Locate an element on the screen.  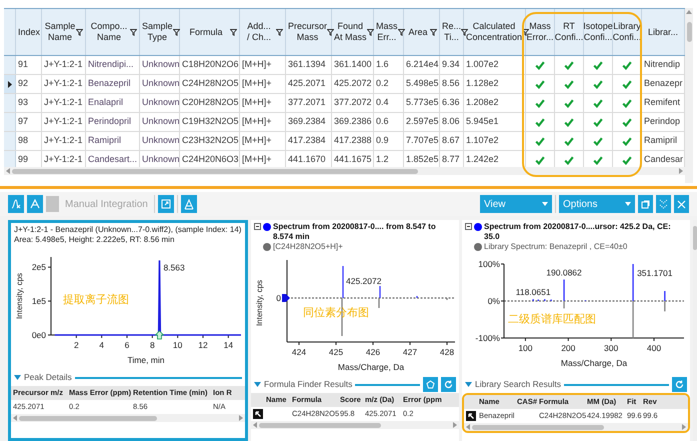
table-cell: 5.773e5 is located at coordinates (422, 103).